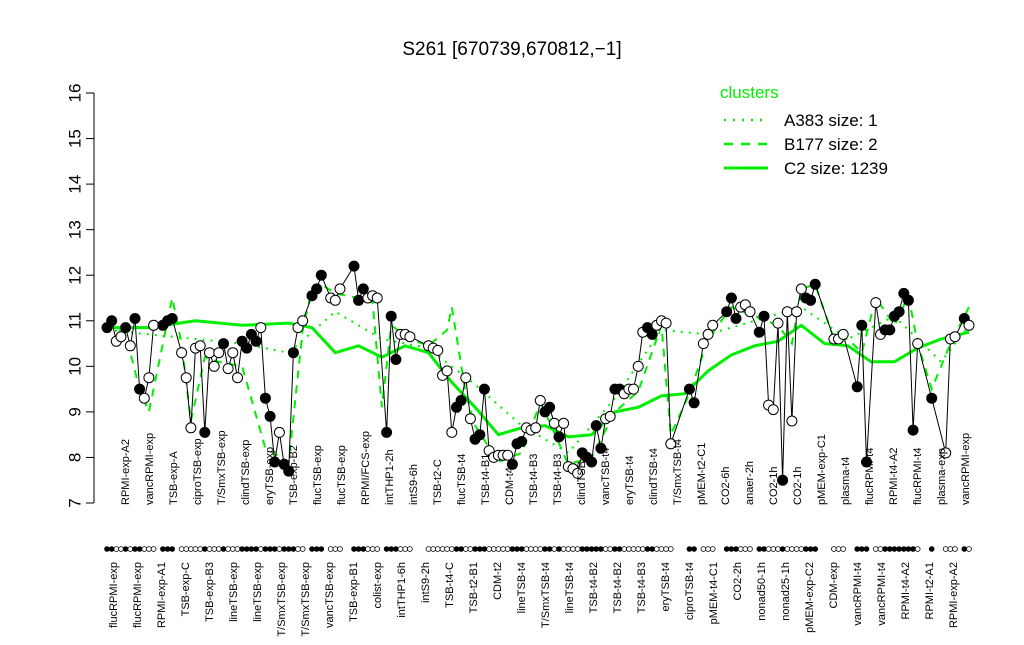  What do you see at coordinates (836, 168) in the screenshot?
I see `legend-label-c2: C2 size: 1239` at bounding box center [836, 168].